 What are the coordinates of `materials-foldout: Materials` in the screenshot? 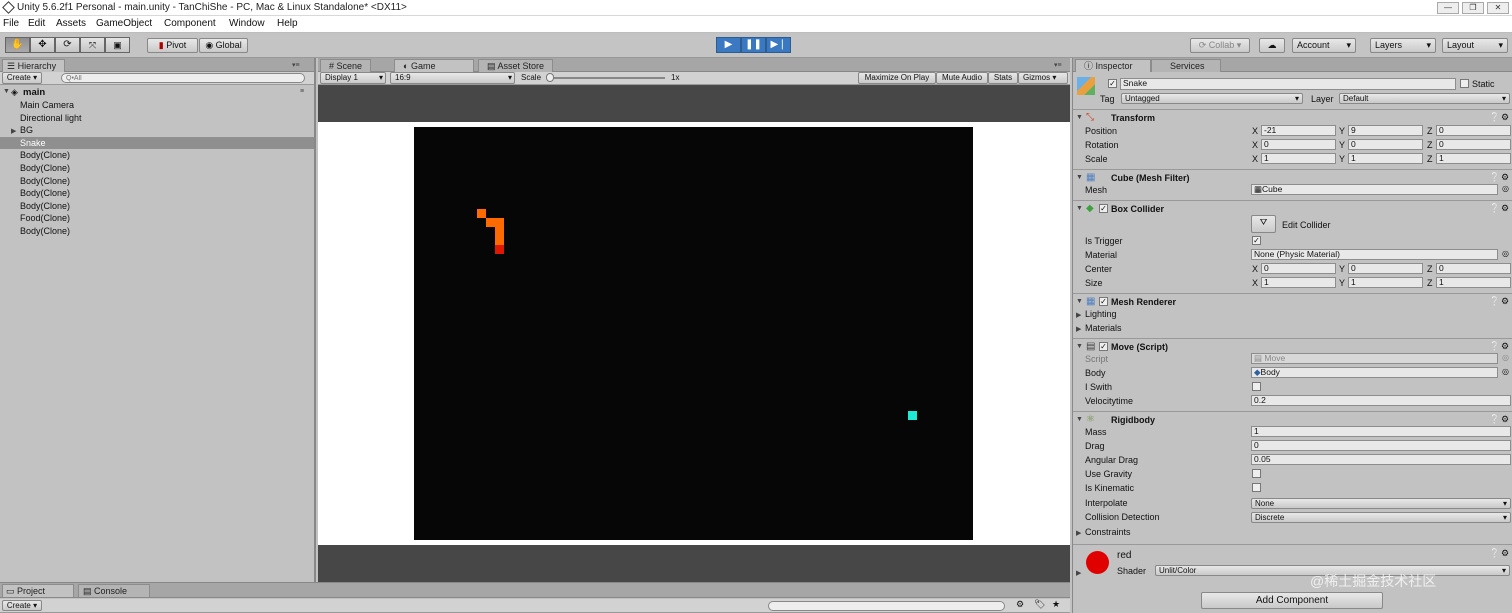 It's located at (1103, 328).